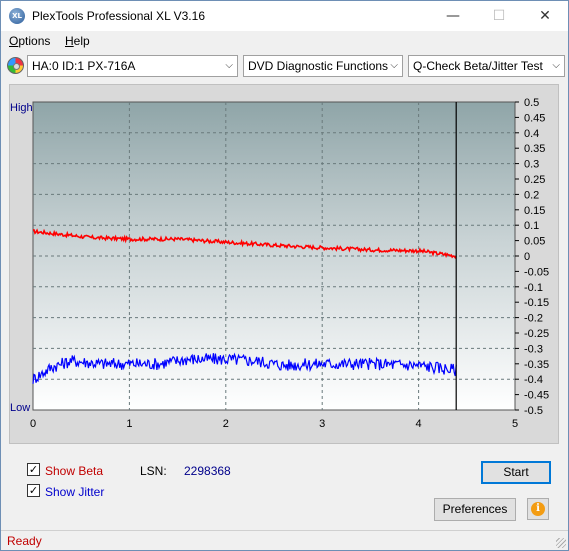  What do you see at coordinates (531, 195) in the screenshot?
I see `y-tick-label: 0.2` at bounding box center [531, 195].